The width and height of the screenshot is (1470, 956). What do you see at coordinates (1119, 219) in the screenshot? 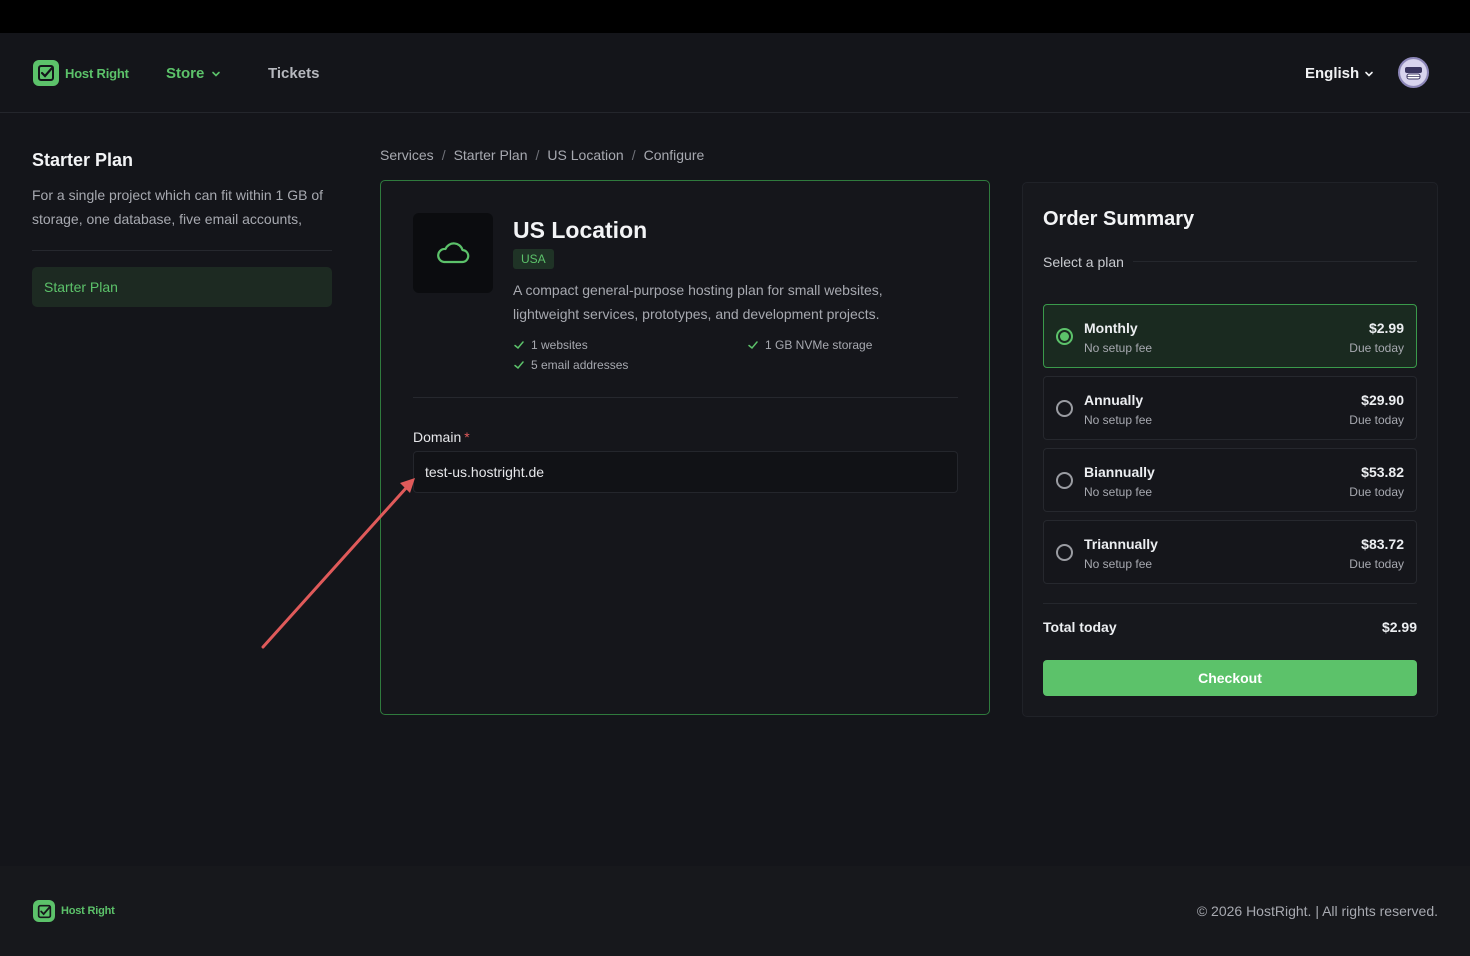
I see `order-summary-title: Order Summary` at bounding box center [1119, 219].